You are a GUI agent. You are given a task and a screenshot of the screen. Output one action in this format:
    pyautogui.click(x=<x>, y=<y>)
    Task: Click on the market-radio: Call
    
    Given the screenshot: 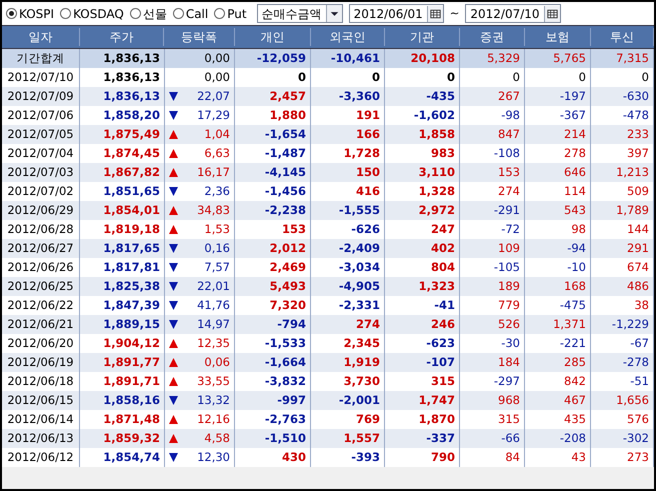 What is the action you would take?
    pyautogui.click(x=190, y=13)
    